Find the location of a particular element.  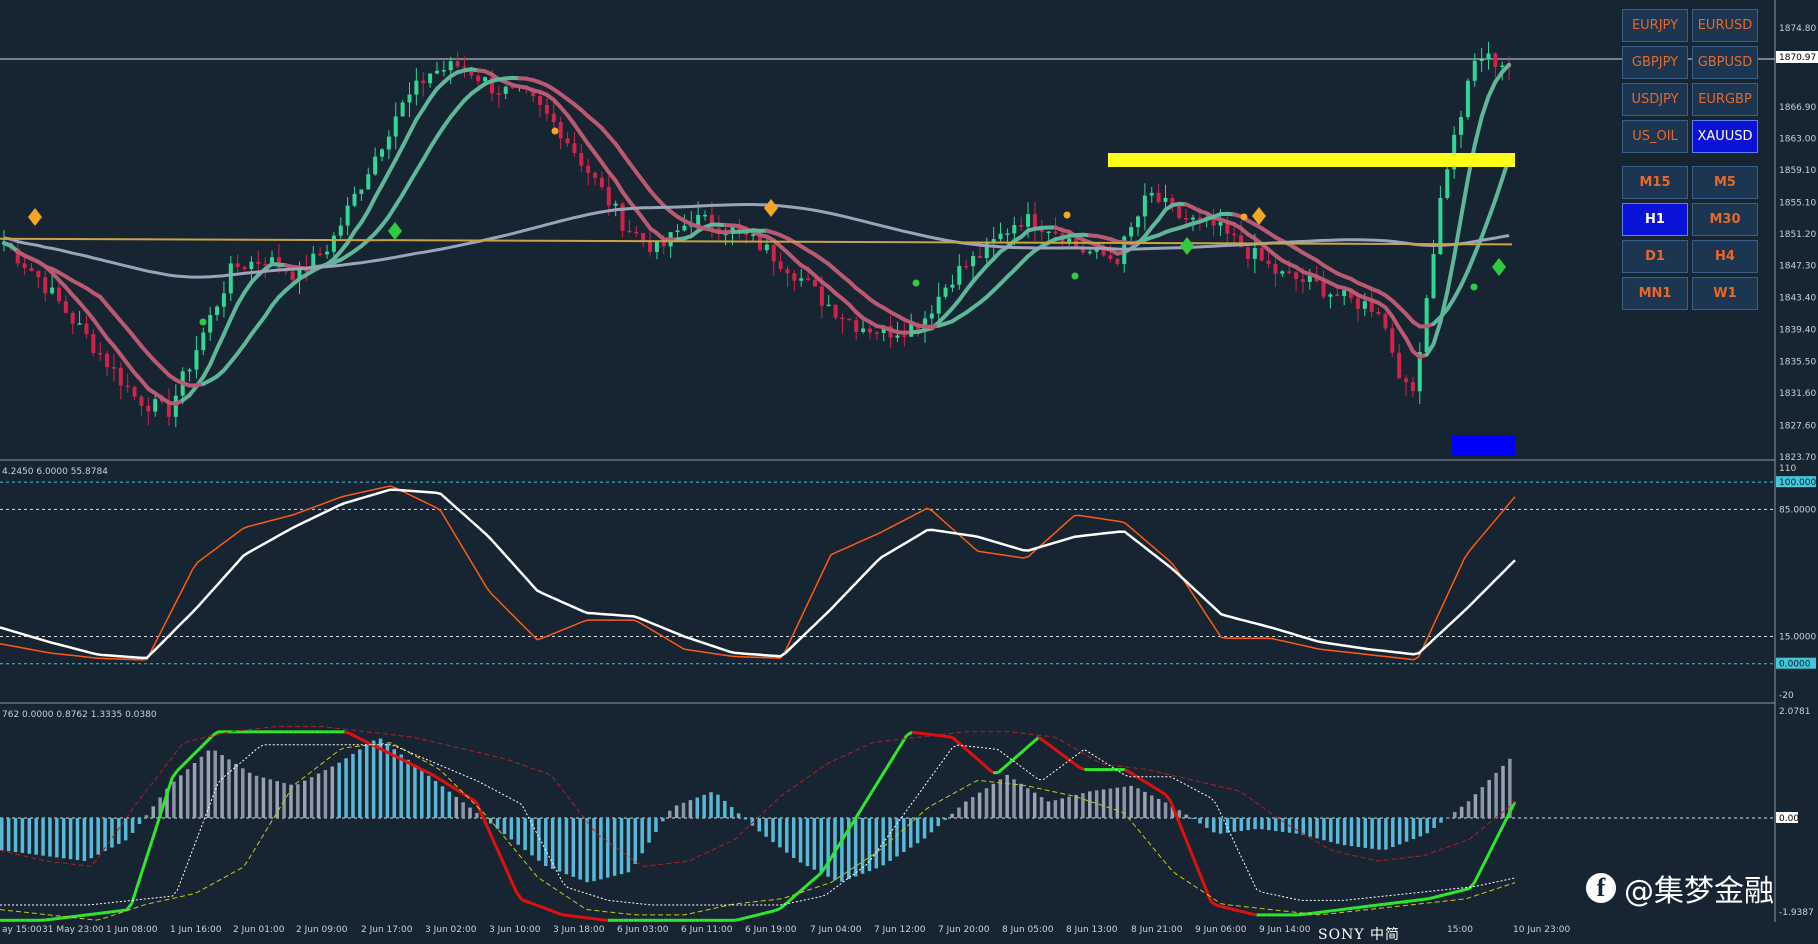

time-axis-label: 7 Jun 20:00 is located at coordinates (964, 930).